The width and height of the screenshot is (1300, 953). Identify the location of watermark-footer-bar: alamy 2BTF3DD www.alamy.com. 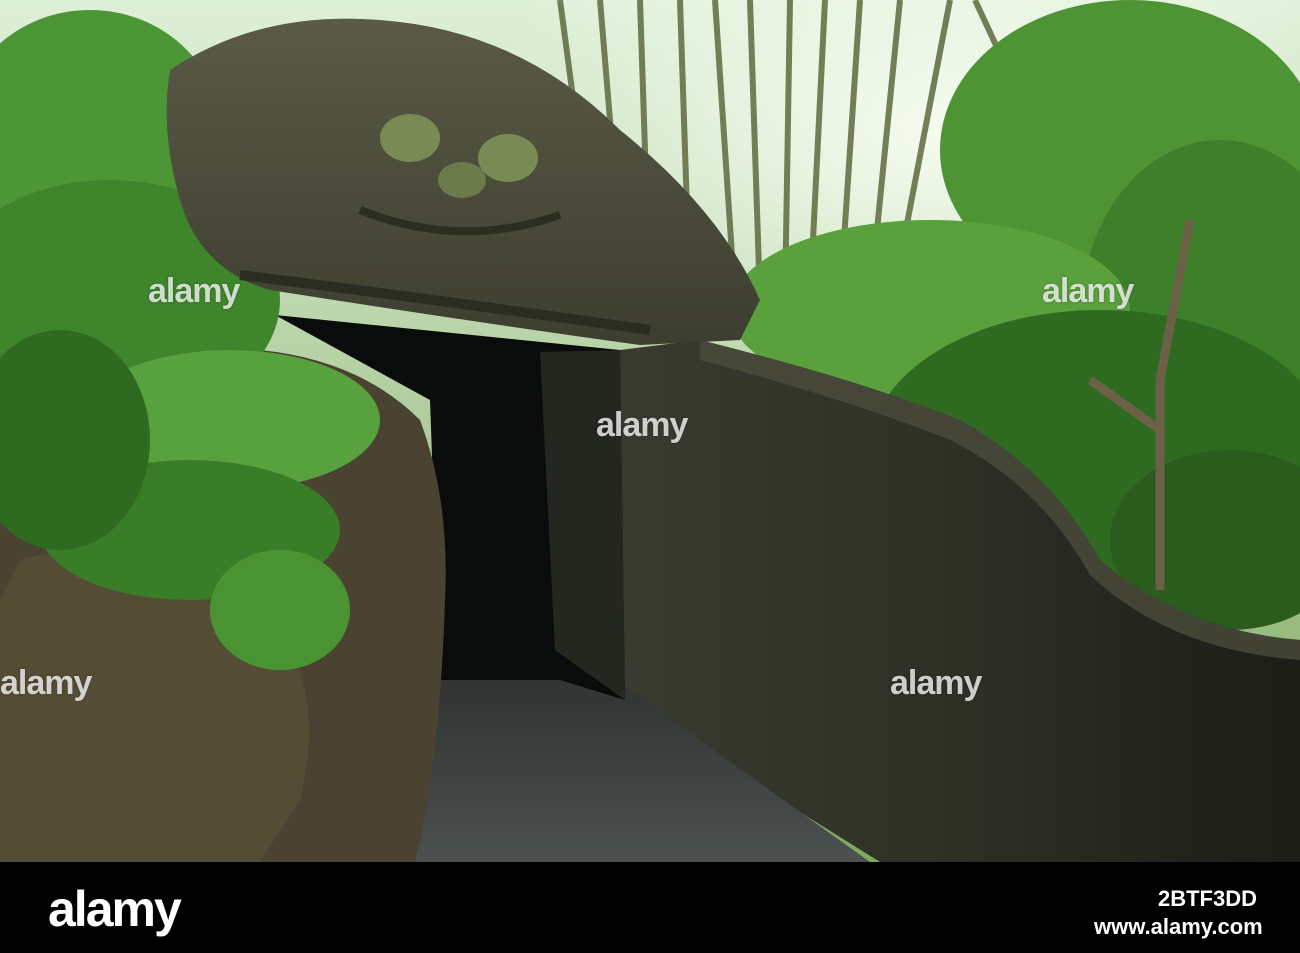
(650, 907).